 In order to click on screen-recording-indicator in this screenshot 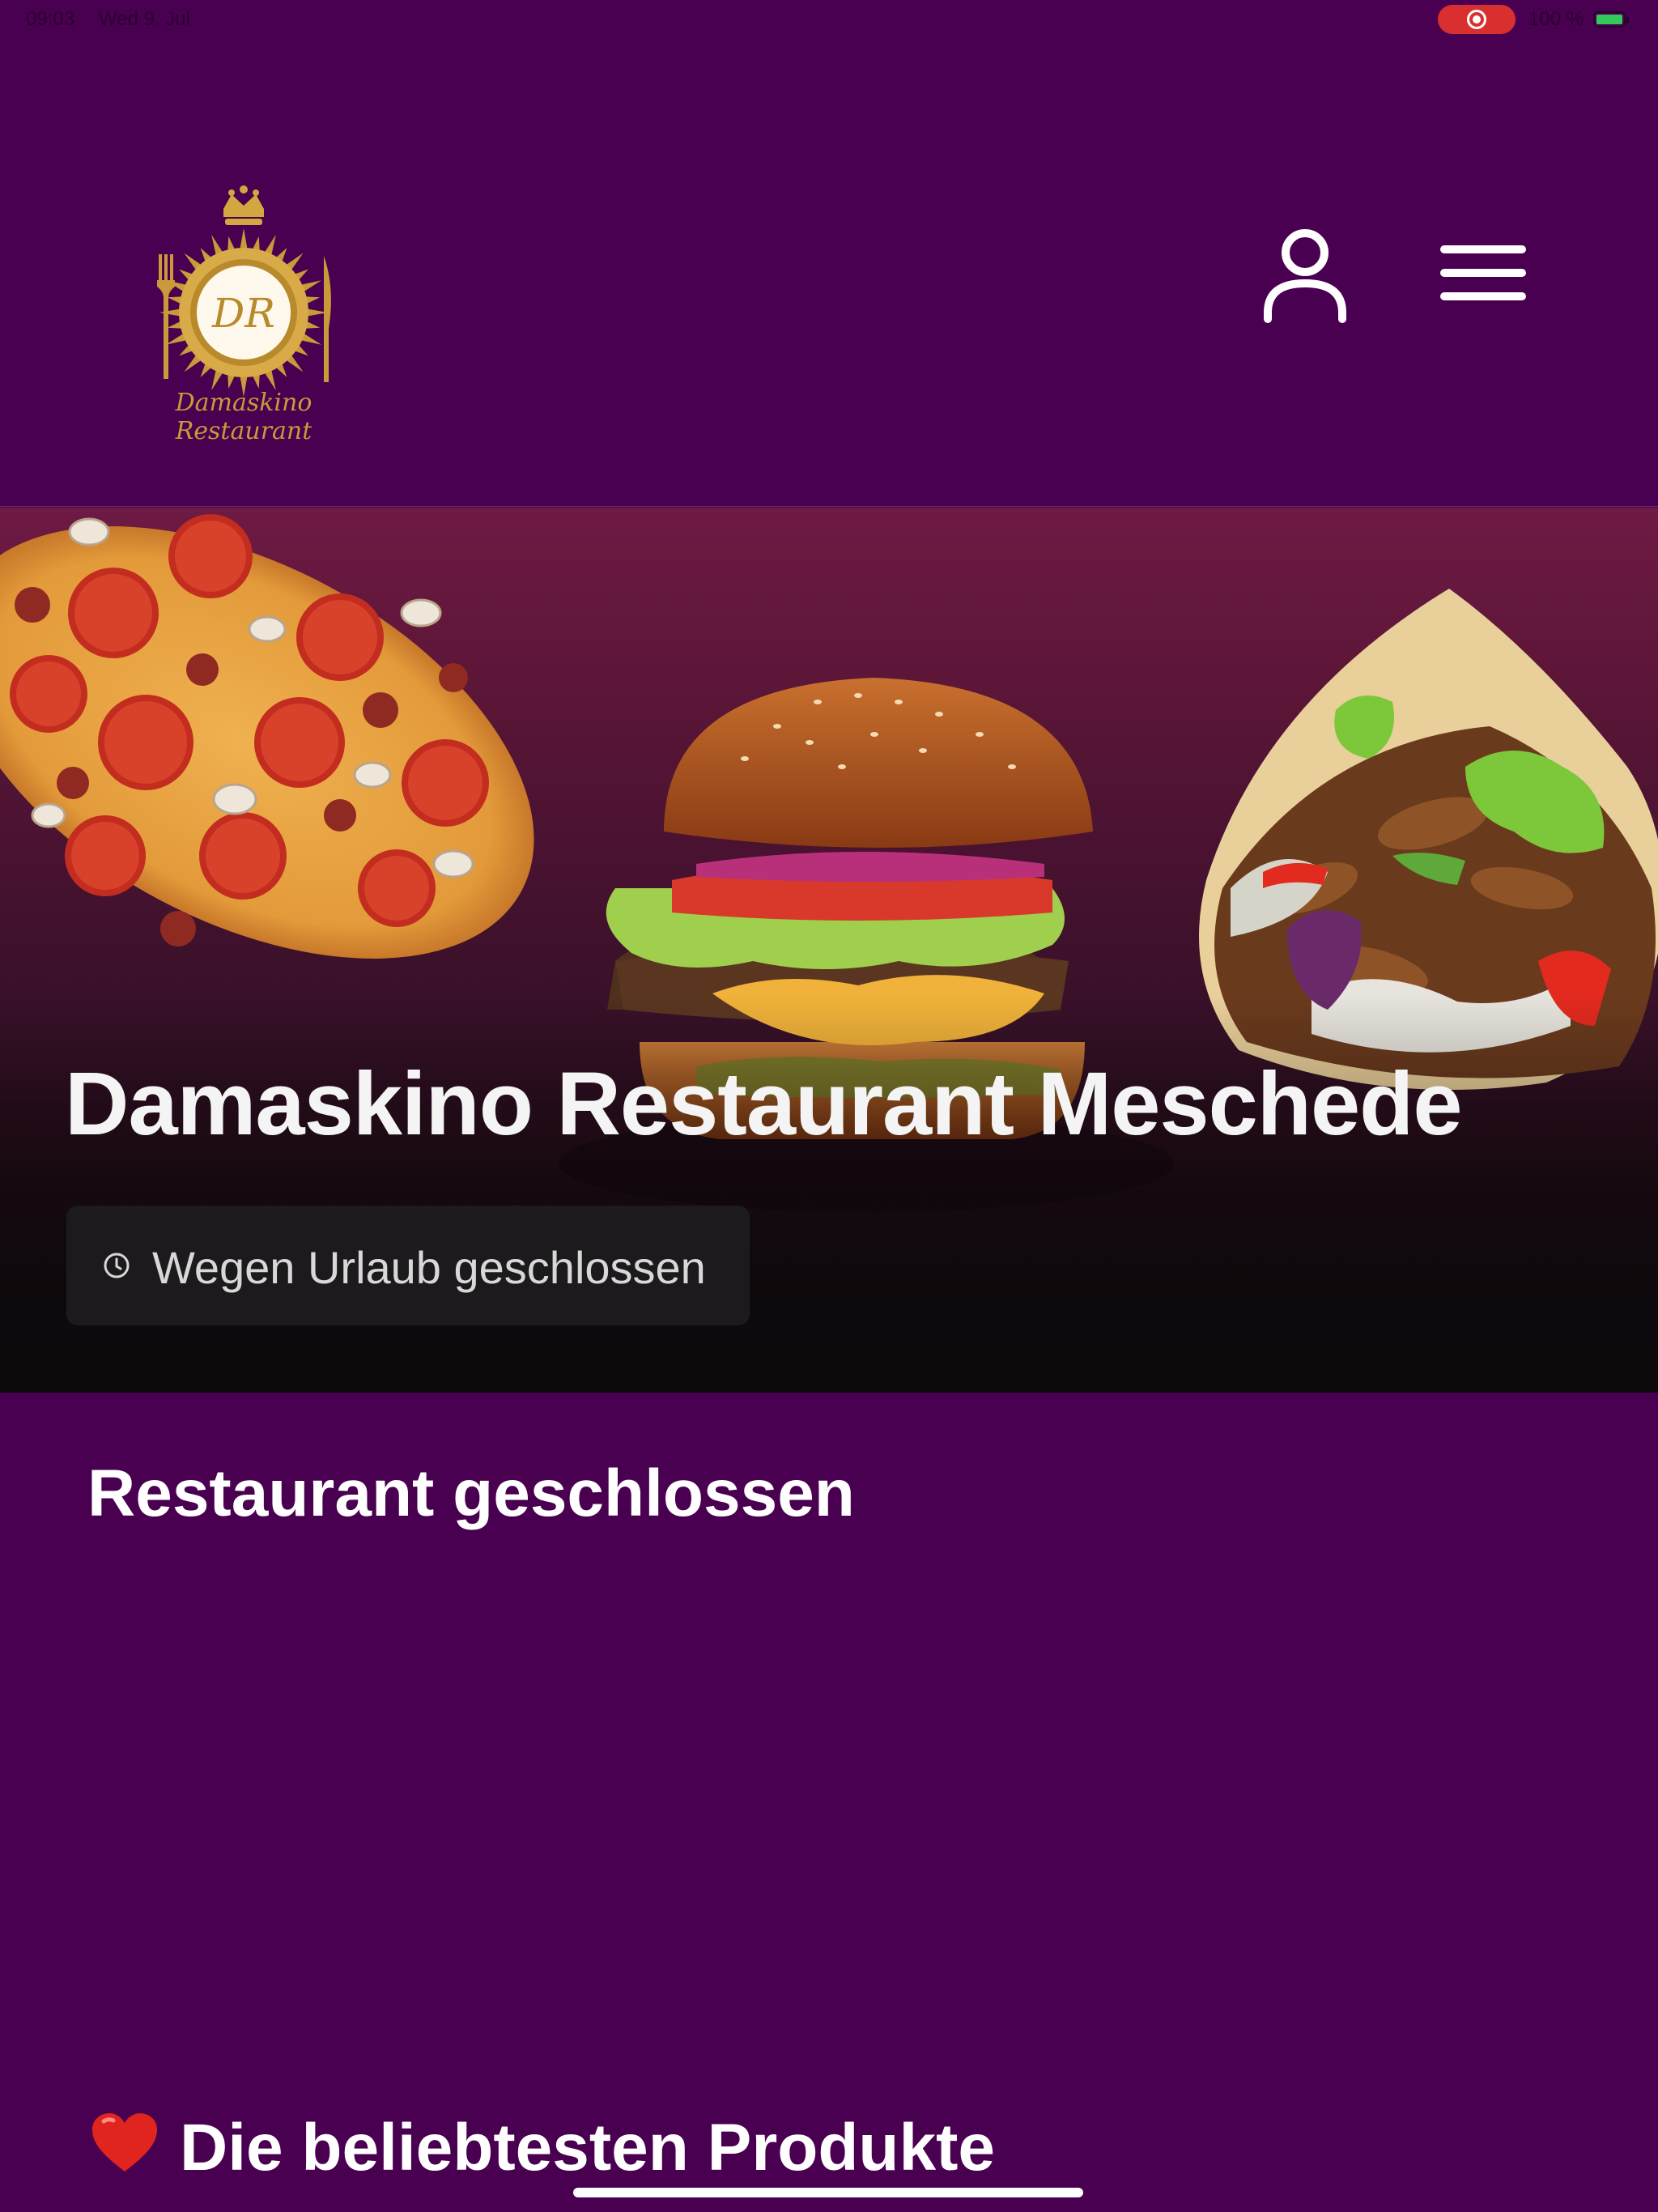, I will do `click(1477, 19)`.